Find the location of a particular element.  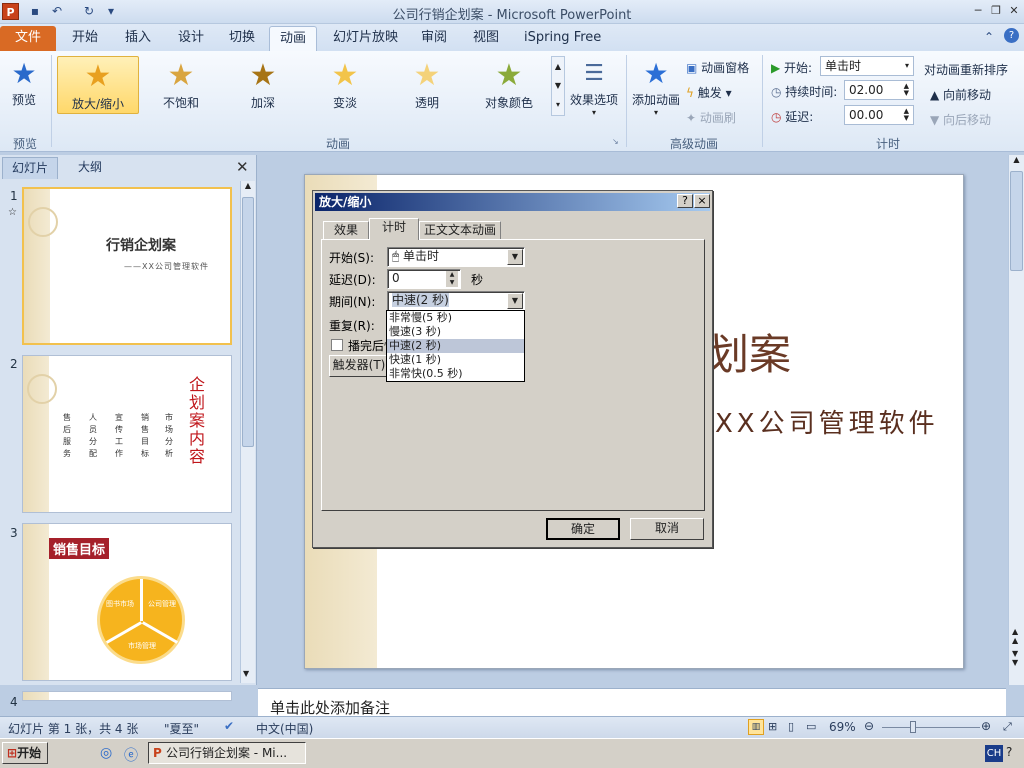

gallery-scroll: ▲ ▼ ▾ is located at coordinates (558, 86).